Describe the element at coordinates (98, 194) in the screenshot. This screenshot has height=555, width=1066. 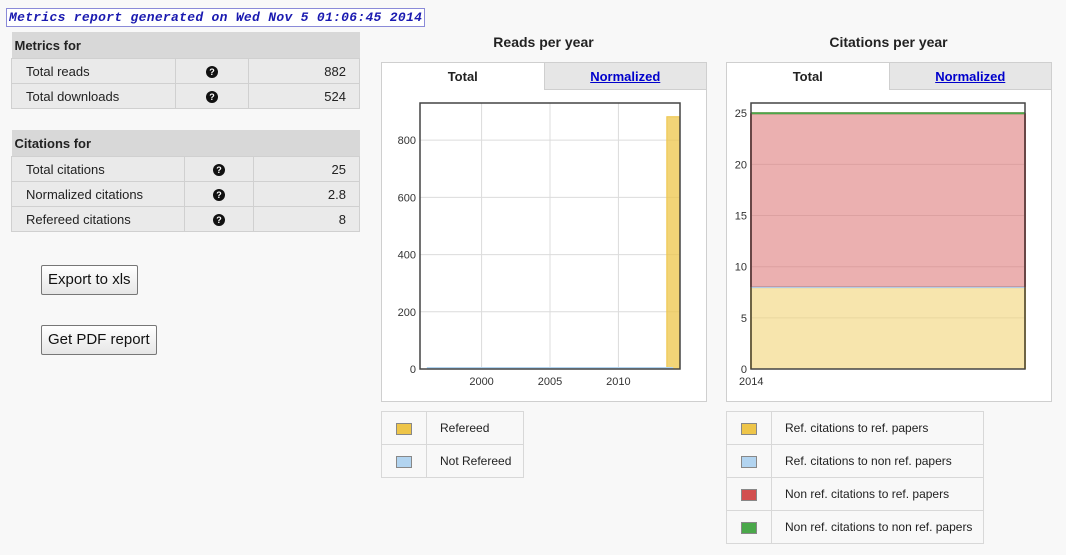
I see `metric-label: Normalized citations` at that location.